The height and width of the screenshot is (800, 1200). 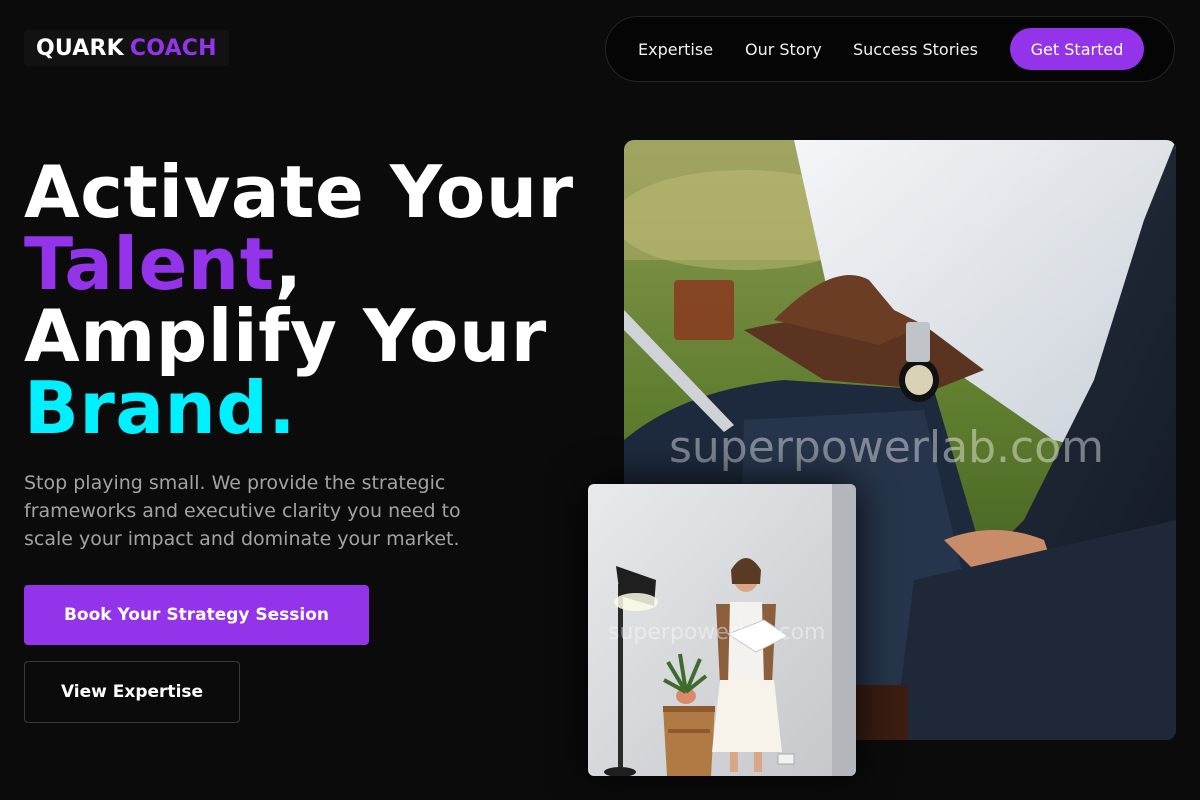 What do you see at coordinates (160, 408) in the screenshot?
I see `headline-brand: Brand.` at bounding box center [160, 408].